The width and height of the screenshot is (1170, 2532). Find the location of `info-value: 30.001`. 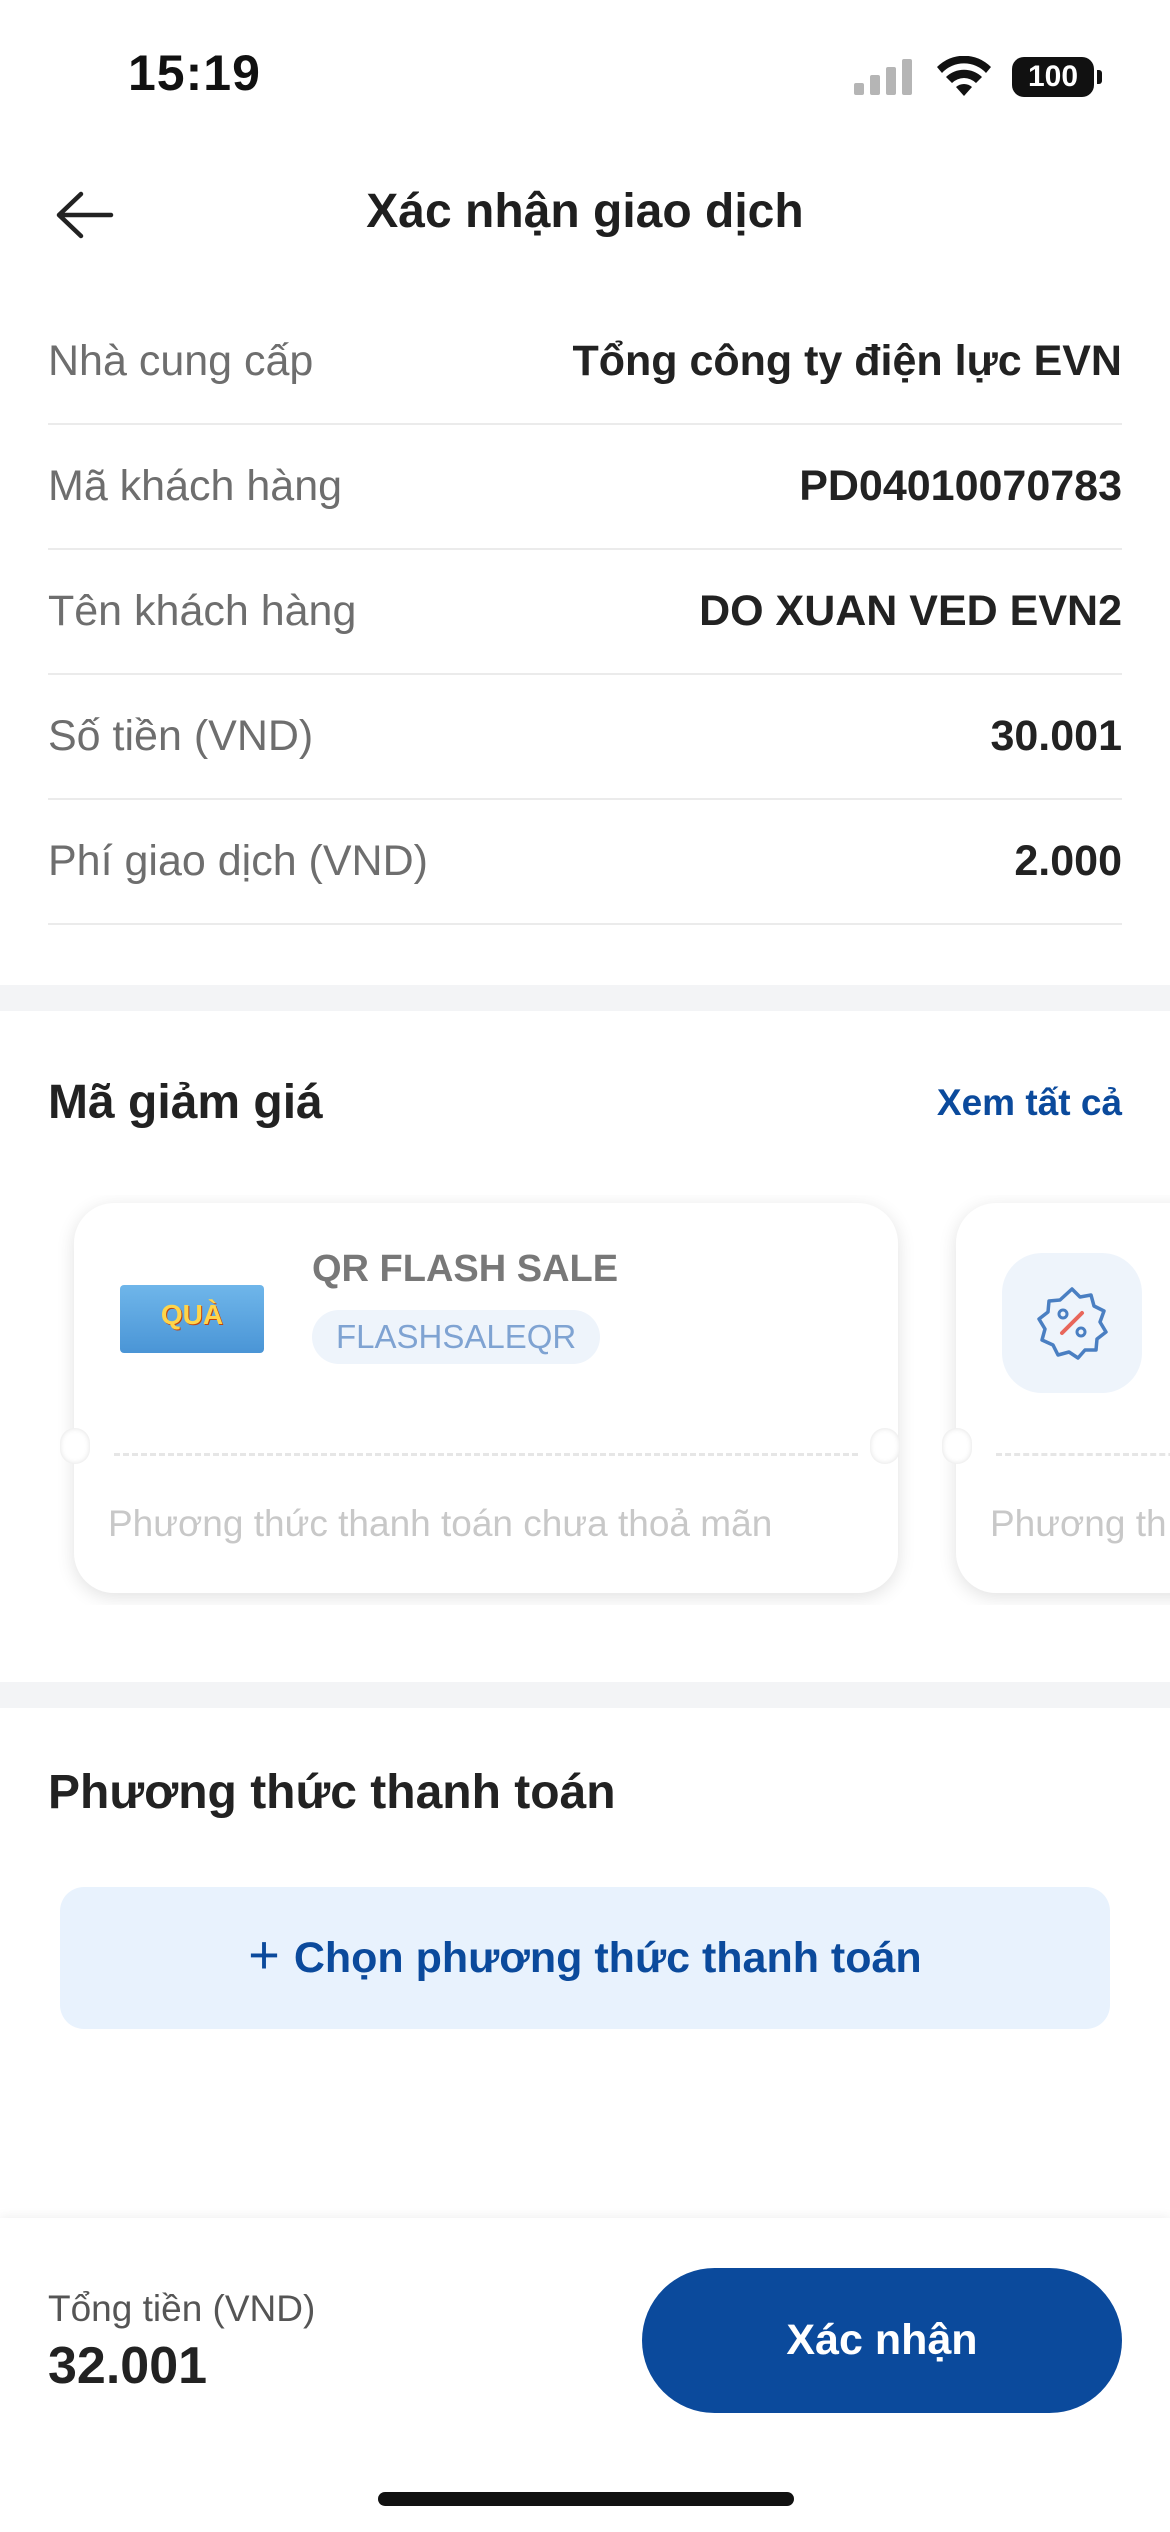

info-value: 30.001 is located at coordinates (1056, 736).